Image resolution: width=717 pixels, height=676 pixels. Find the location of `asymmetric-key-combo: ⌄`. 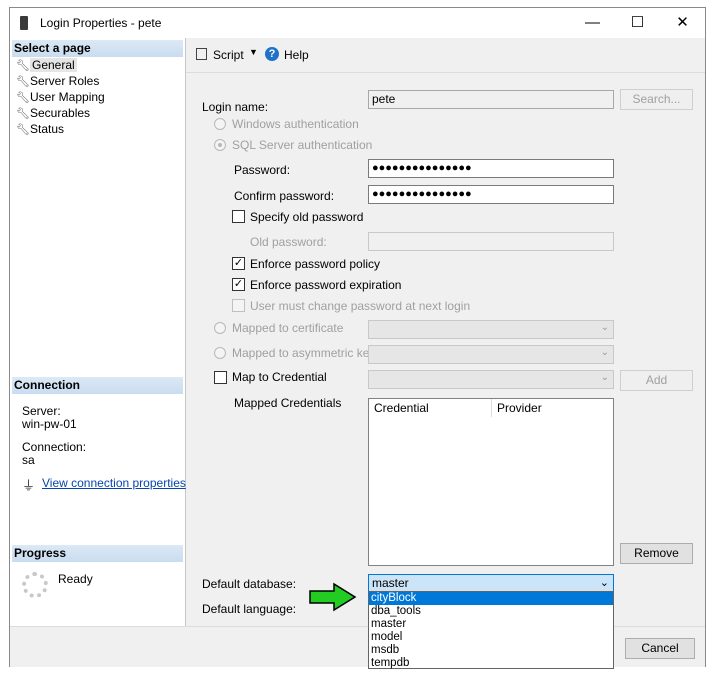

asymmetric-key-combo: ⌄ is located at coordinates (491, 354).